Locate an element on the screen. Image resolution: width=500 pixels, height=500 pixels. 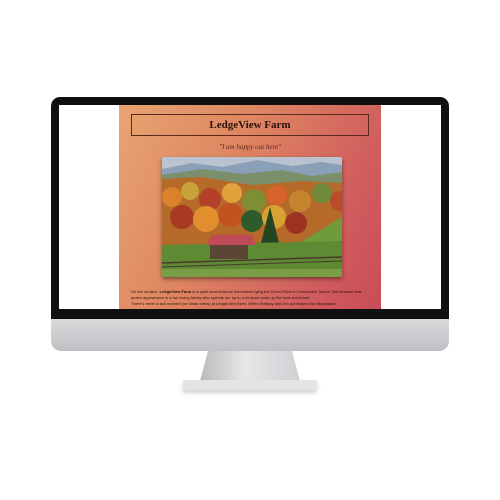
site-title: LedgeView Farm is located at coordinates (250, 125).